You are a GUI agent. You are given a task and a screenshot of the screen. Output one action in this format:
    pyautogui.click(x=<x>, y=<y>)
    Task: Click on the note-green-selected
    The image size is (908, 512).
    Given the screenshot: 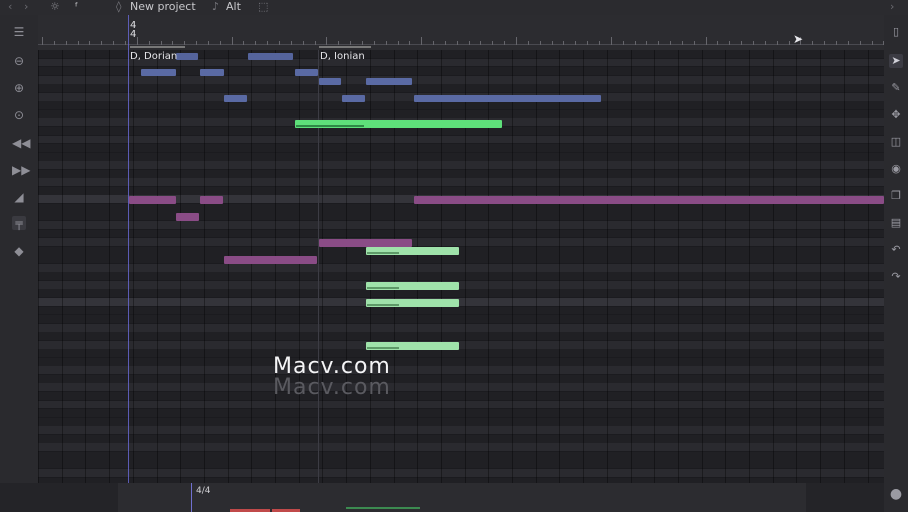 What is the action you would take?
    pyautogui.click(x=398, y=124)
    